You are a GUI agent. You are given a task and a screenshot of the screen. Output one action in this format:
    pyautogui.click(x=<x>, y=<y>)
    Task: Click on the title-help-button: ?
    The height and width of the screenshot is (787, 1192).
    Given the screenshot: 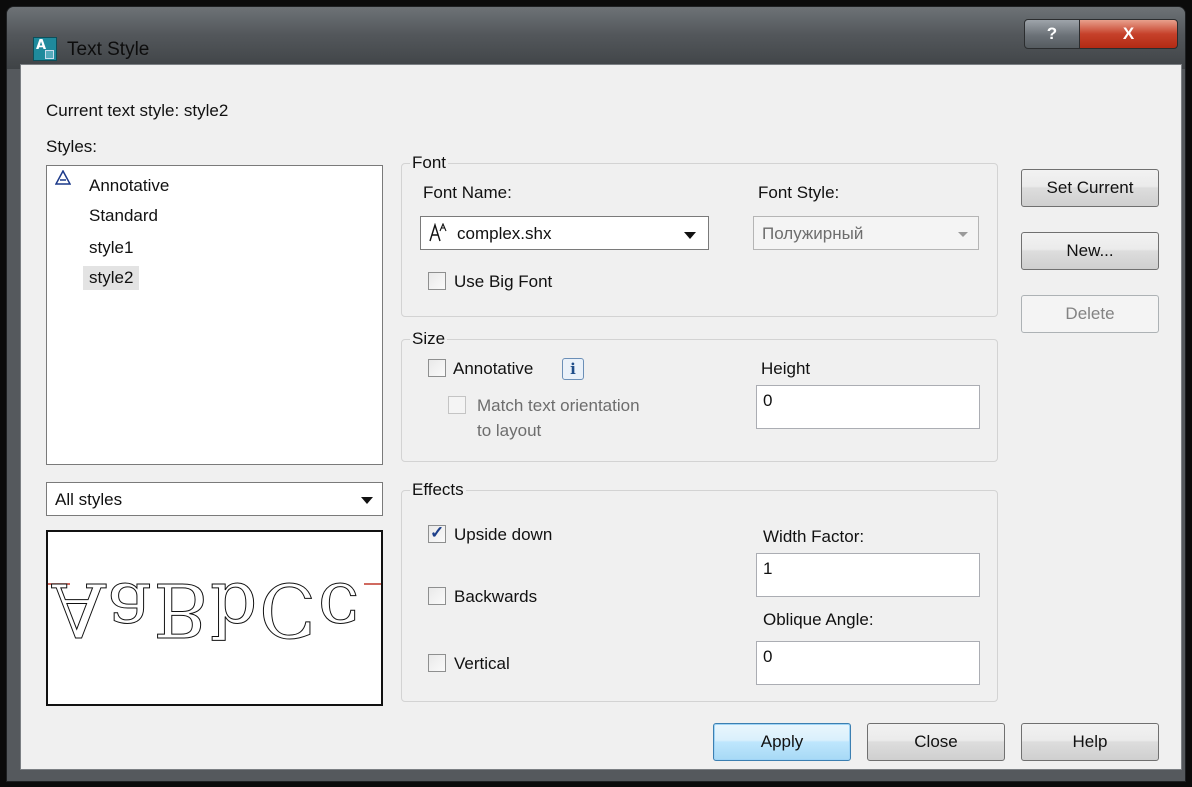 What is the action you would take?
    pyautogui.click(x=1052, y=34)
    